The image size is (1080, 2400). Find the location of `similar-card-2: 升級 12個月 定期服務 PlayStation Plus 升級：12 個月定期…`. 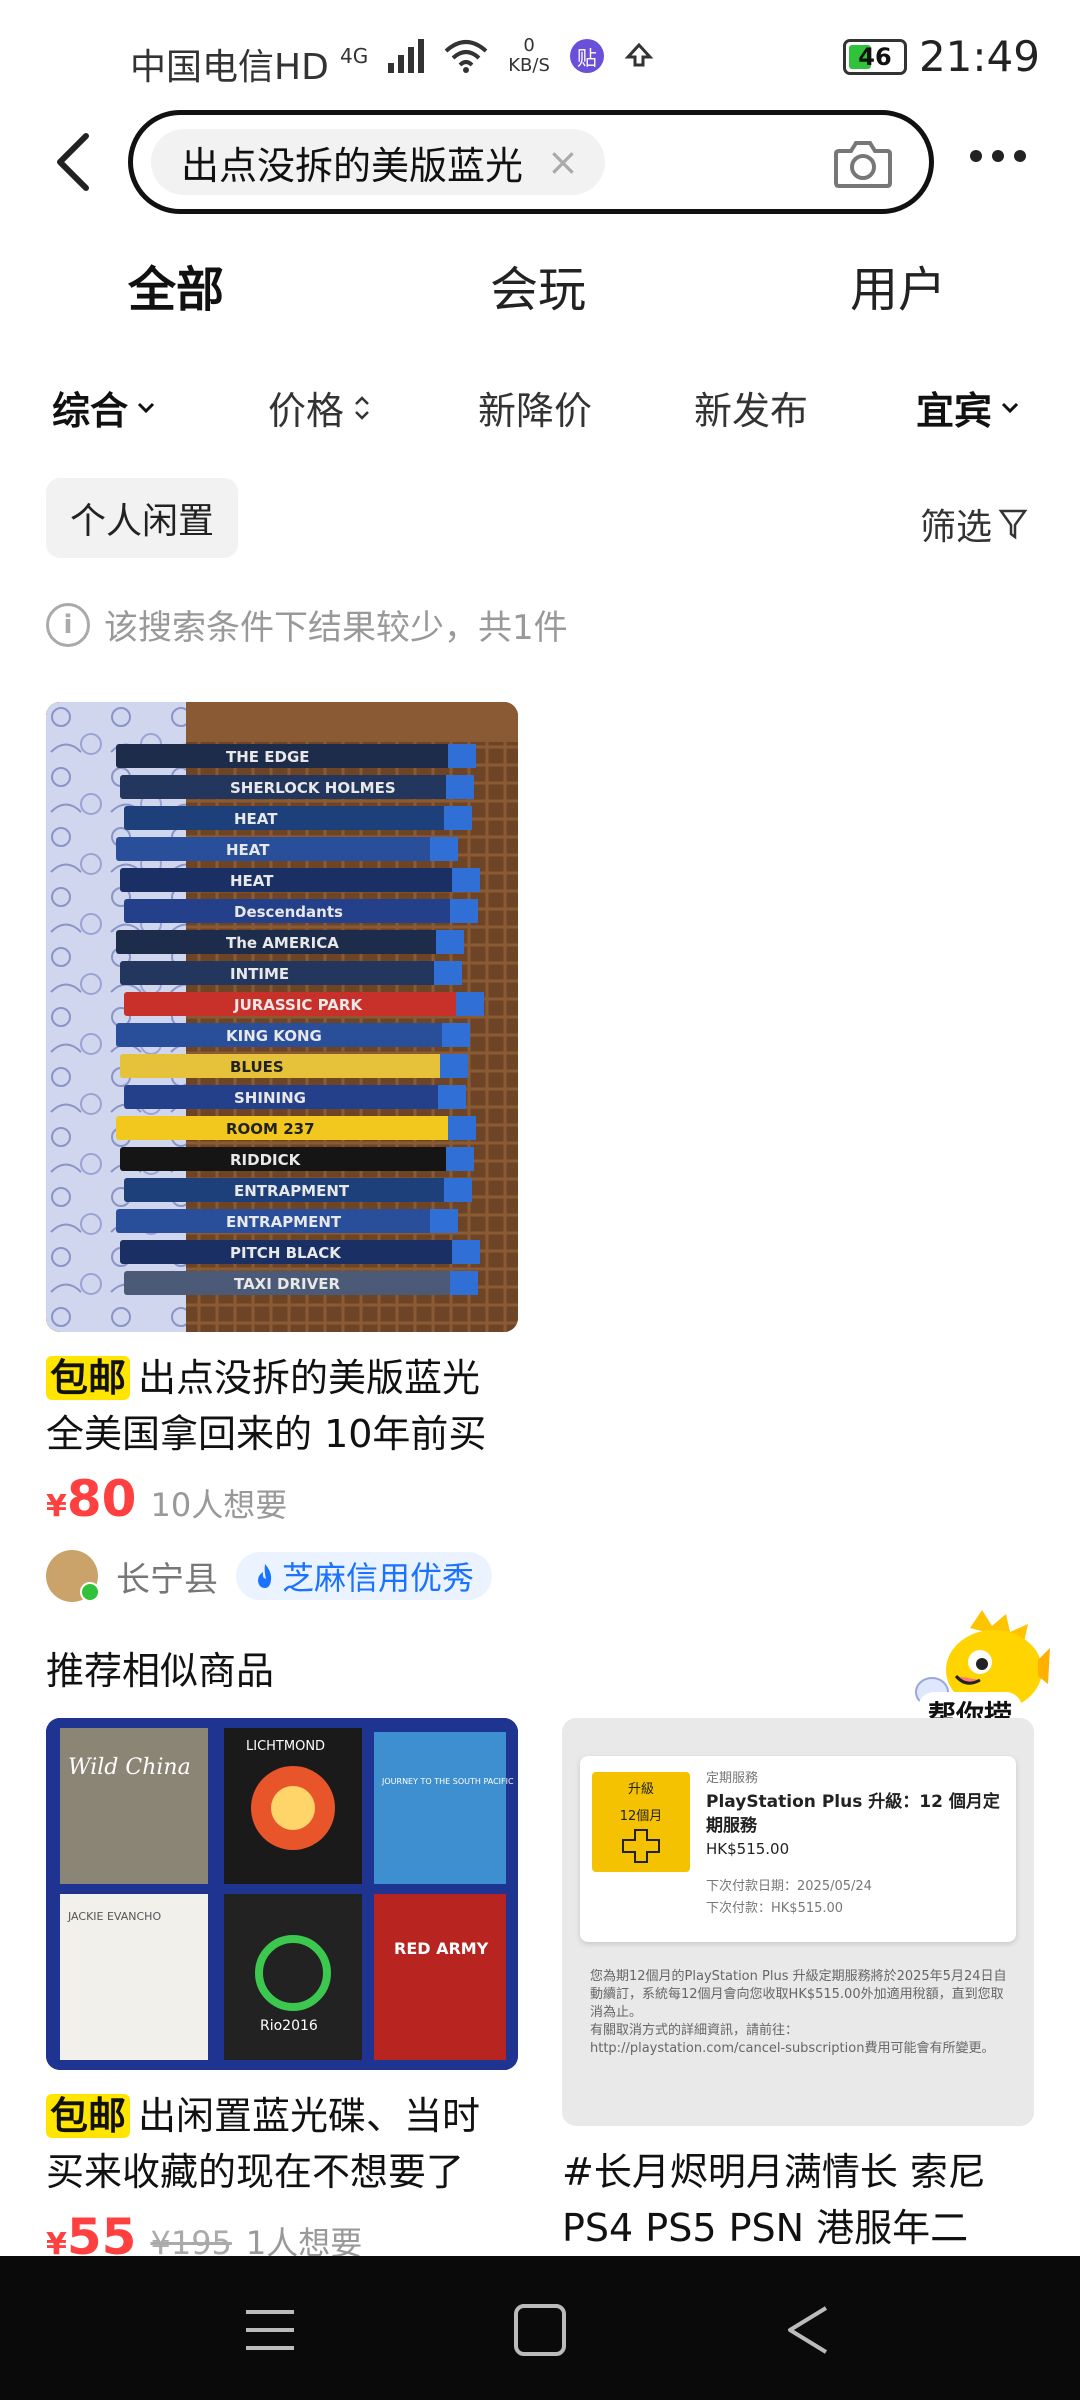

similar-card-2: 升級 12個月 定期服務 PlayStation Plus 升級：12 個月定期… is located at coordinates (798, 1987).